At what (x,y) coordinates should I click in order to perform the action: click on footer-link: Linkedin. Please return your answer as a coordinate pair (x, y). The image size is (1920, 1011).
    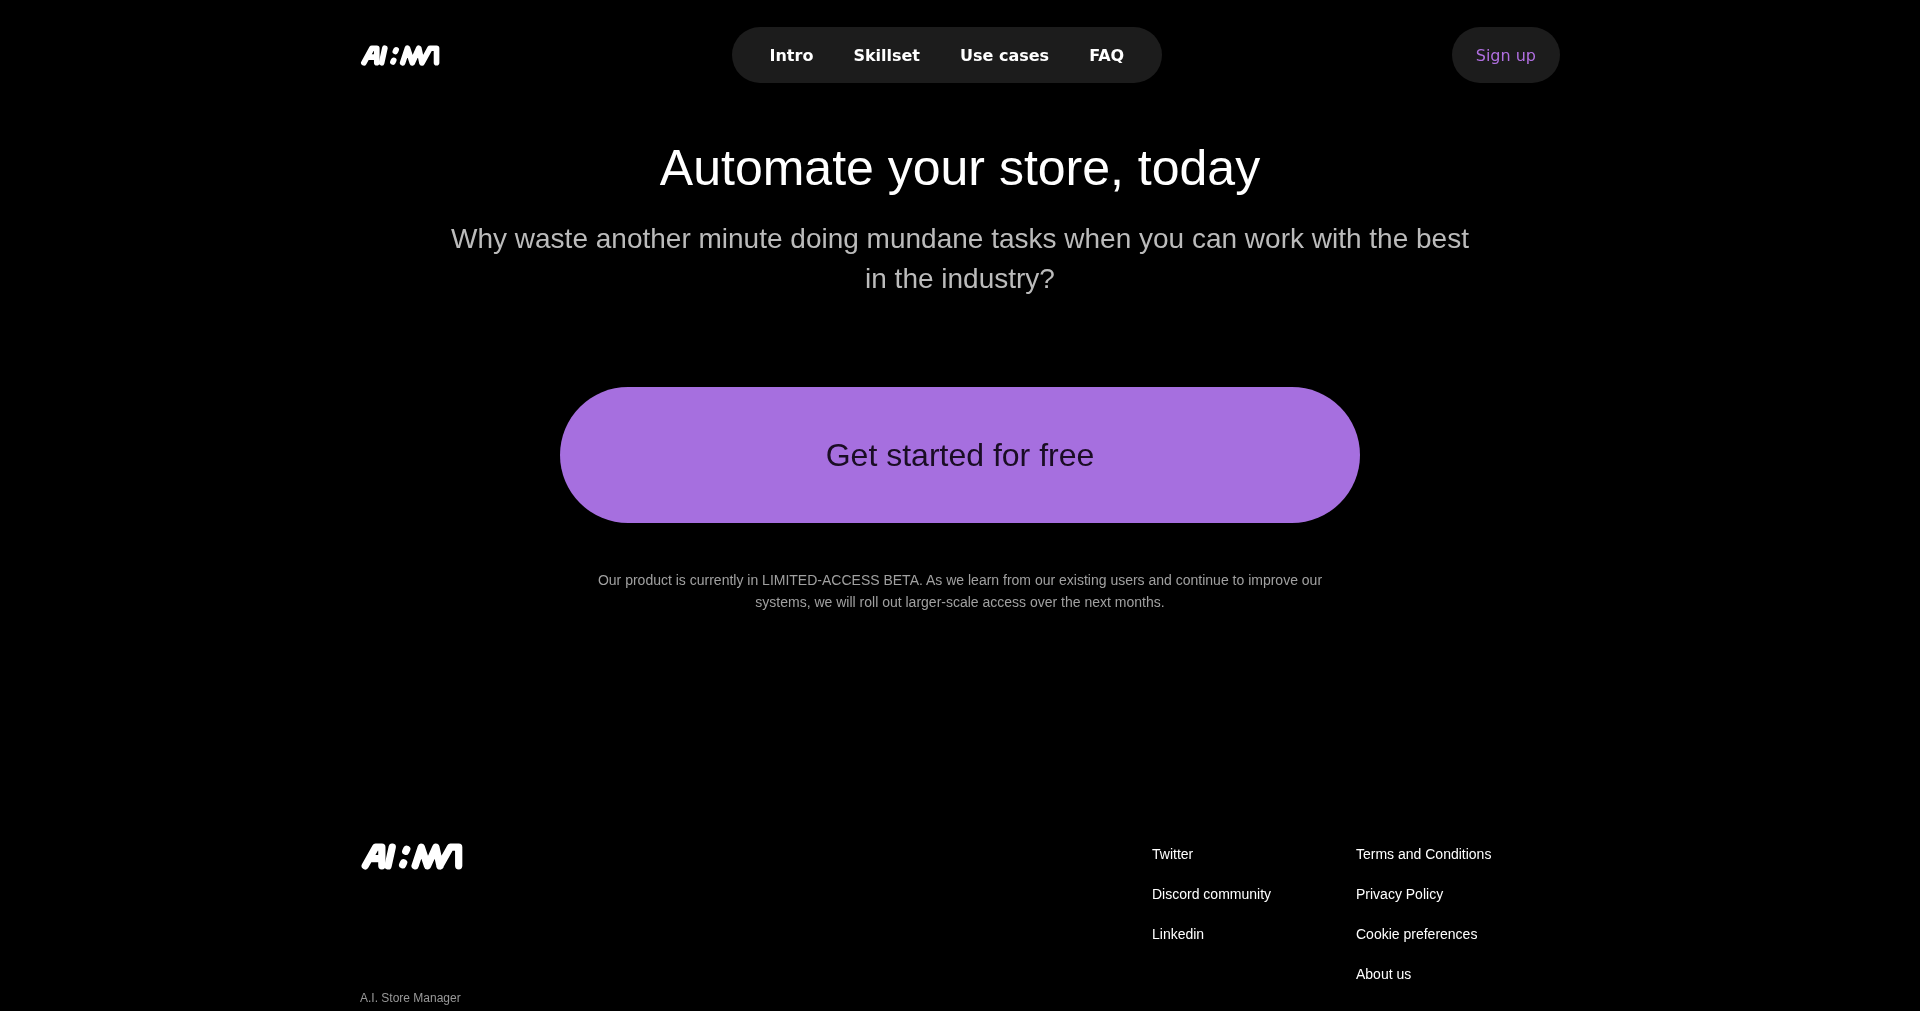
    Looking at the image, I should click on (1254, 934).